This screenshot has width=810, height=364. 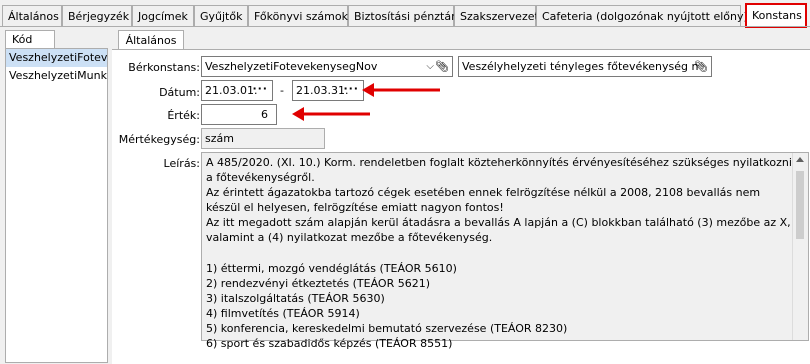 What do you see at coordinates (30, 39) in the screenshot?
I see `code-list-header: Kód` at bounding box center [30, 39].